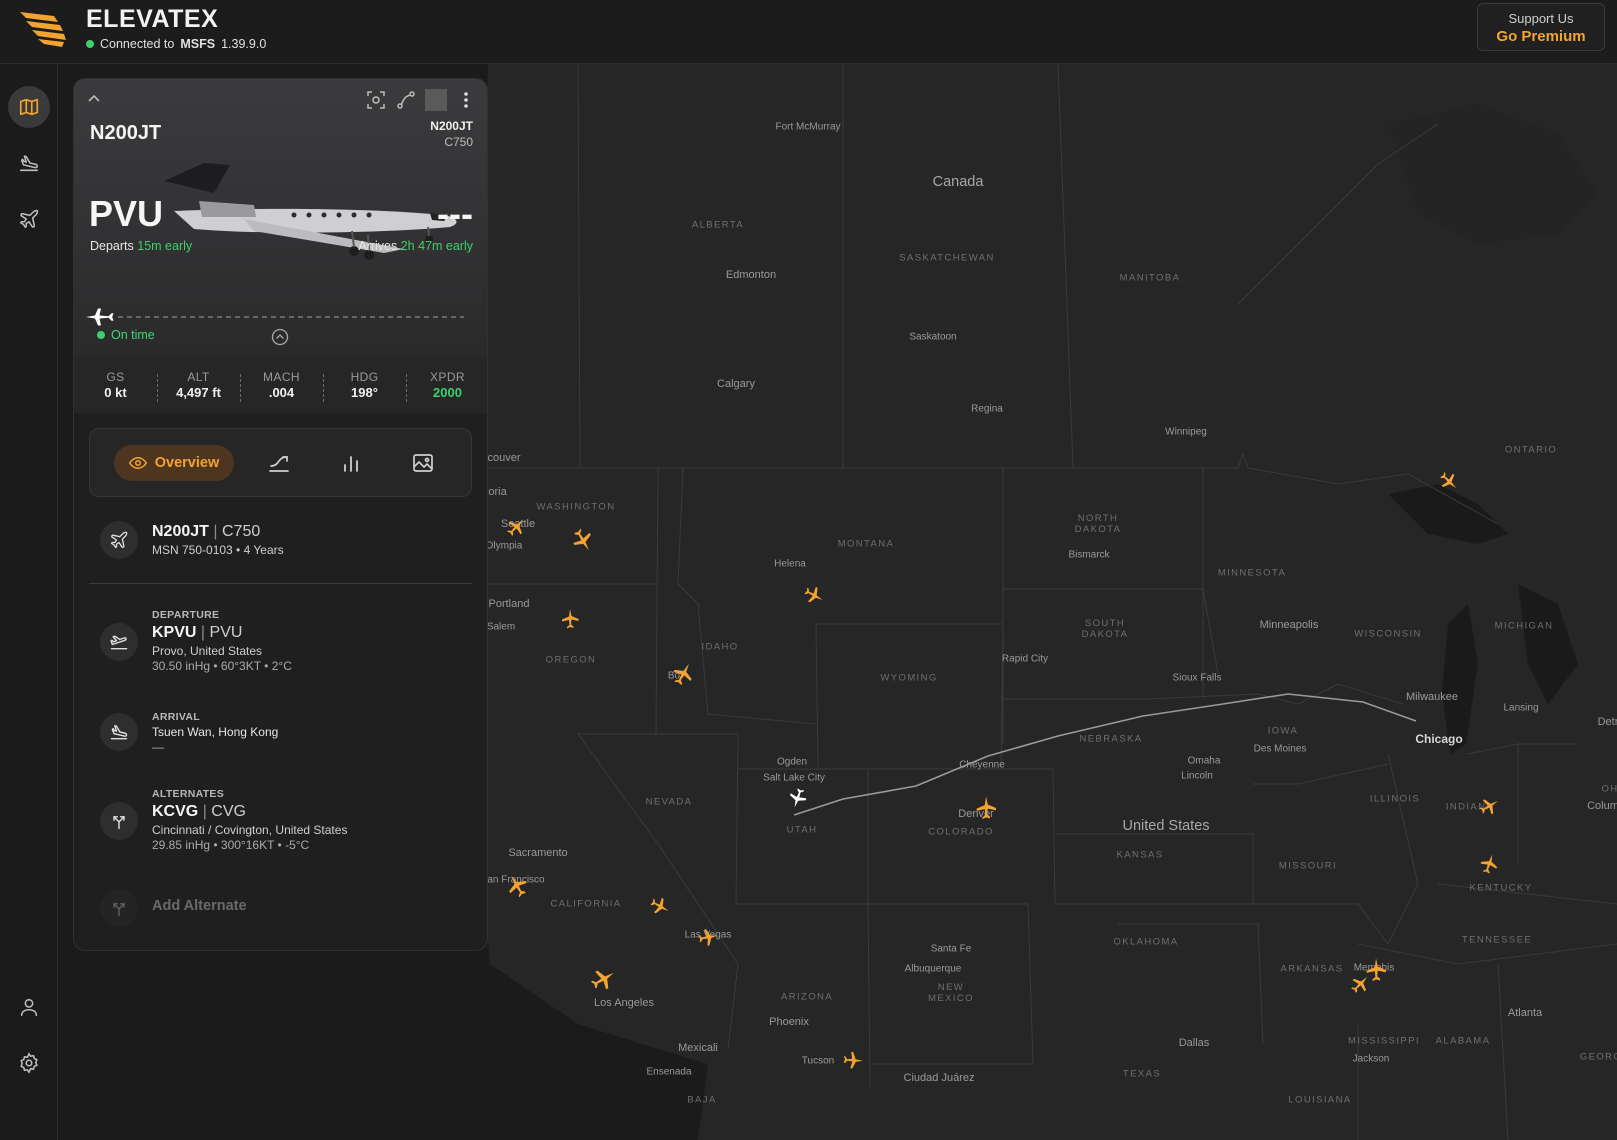  What do you see at coordinates (364, 392) in the screenshot?
I see `stat-value: 198°` at bounding box center [364, 392].